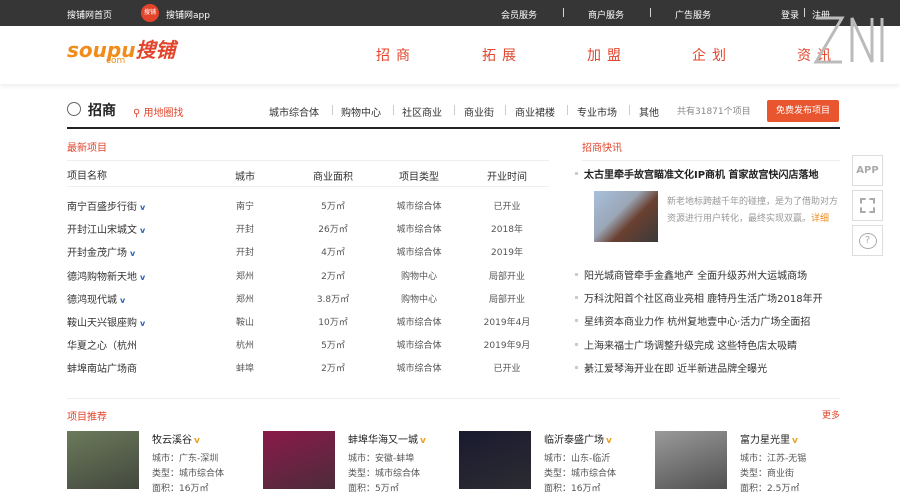  I want to click on category-complex: 城市综合体, so click(294, 111).